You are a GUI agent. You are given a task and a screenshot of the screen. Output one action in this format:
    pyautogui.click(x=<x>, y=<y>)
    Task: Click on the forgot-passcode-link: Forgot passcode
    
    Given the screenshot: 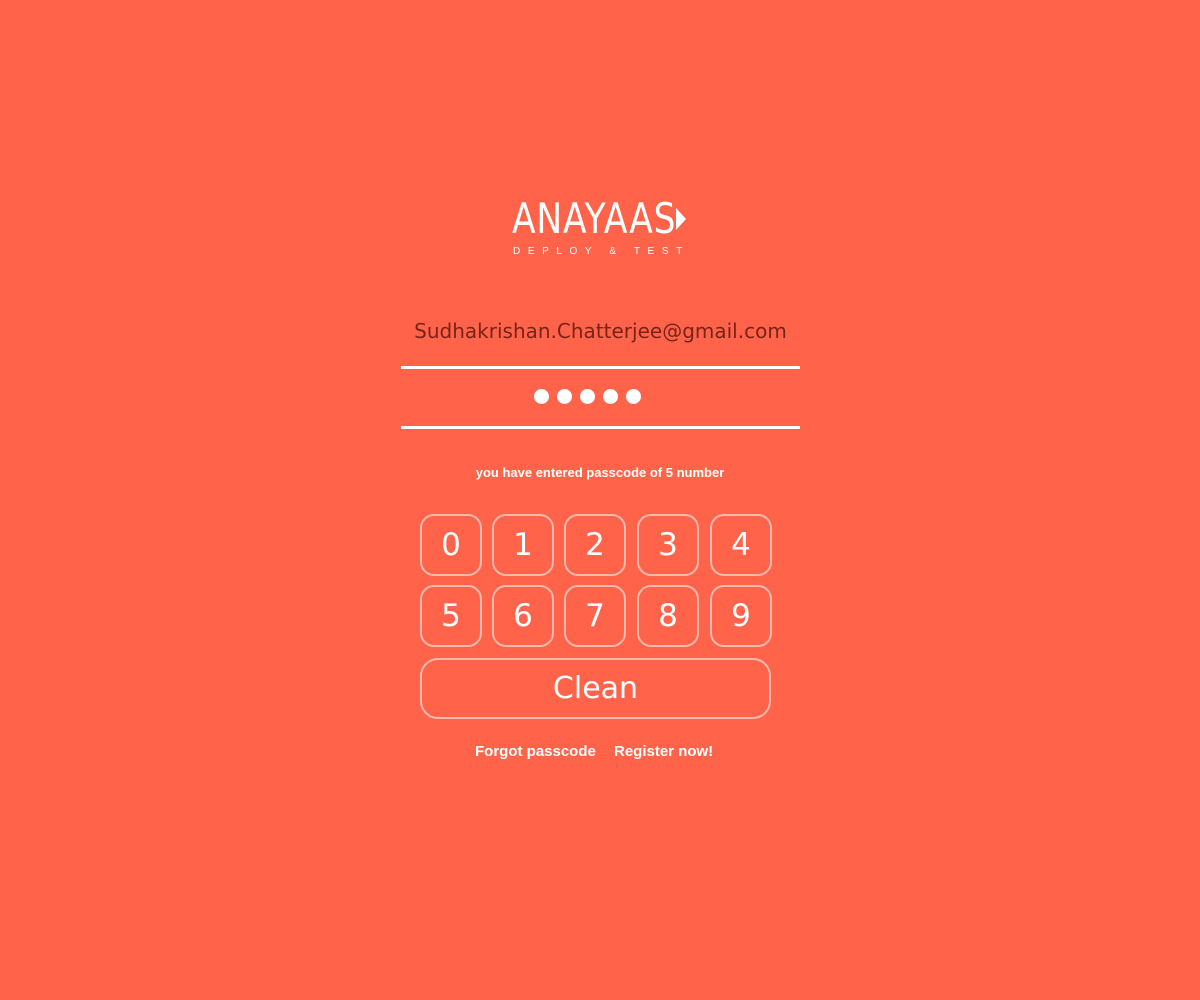 What is the action you would take?
    pyautogui.click(x=535, y=752)
    